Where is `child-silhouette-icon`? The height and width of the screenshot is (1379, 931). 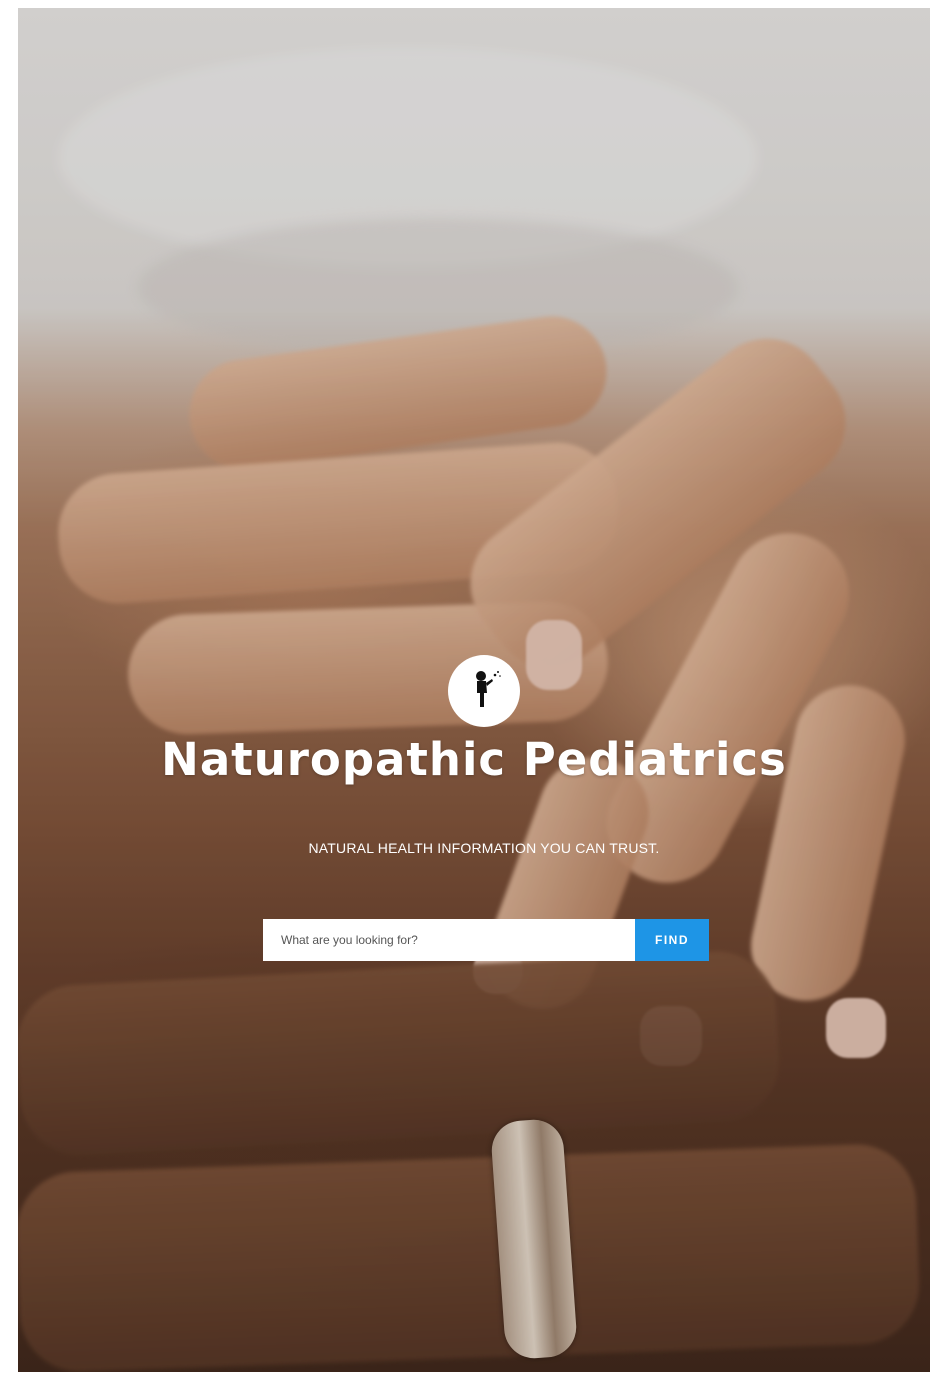 child-silhouette-icon is located at coordinates (488, 689).